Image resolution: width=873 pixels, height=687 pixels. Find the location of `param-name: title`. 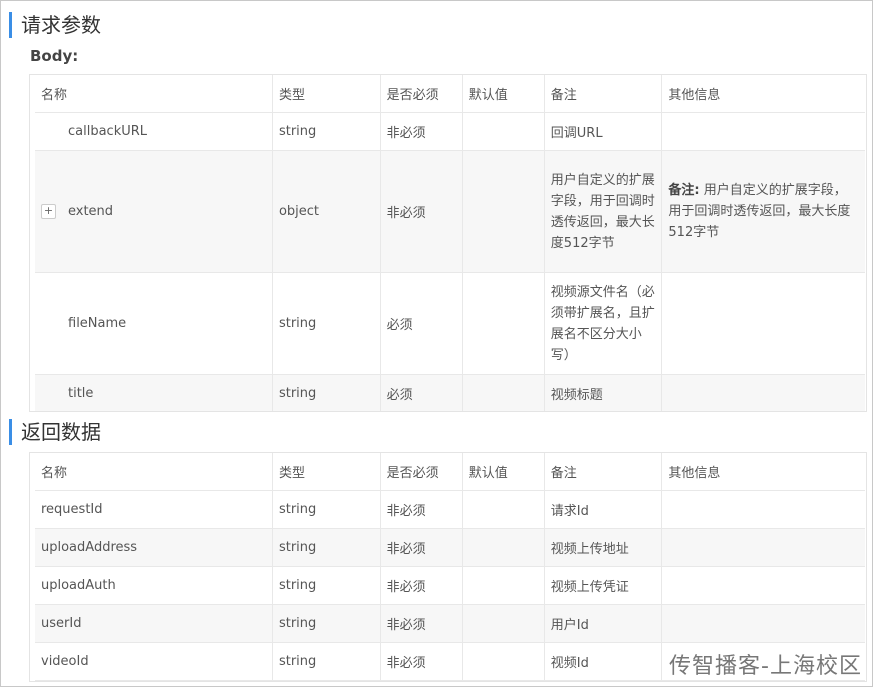

param-name: title is located at coordinates (154, 392).